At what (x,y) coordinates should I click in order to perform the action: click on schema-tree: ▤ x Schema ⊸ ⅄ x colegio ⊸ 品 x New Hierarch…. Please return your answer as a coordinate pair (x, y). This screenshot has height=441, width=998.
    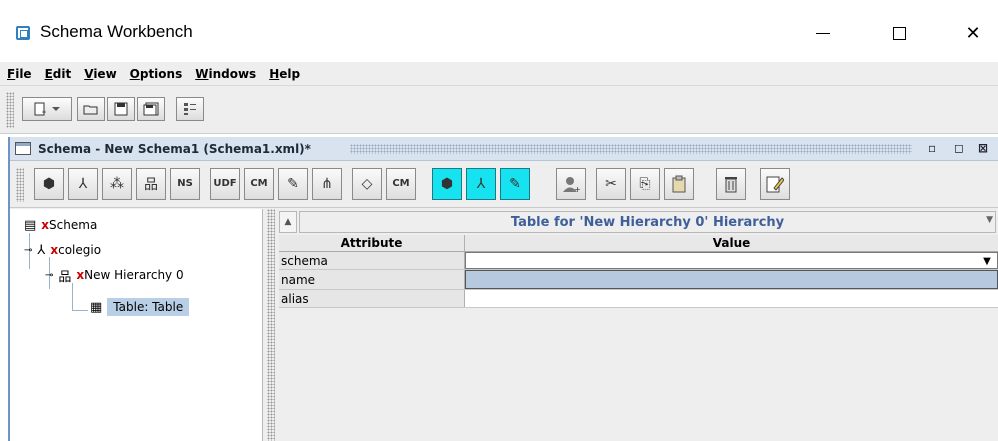
    Looking at the image, I should click on (136, 325).